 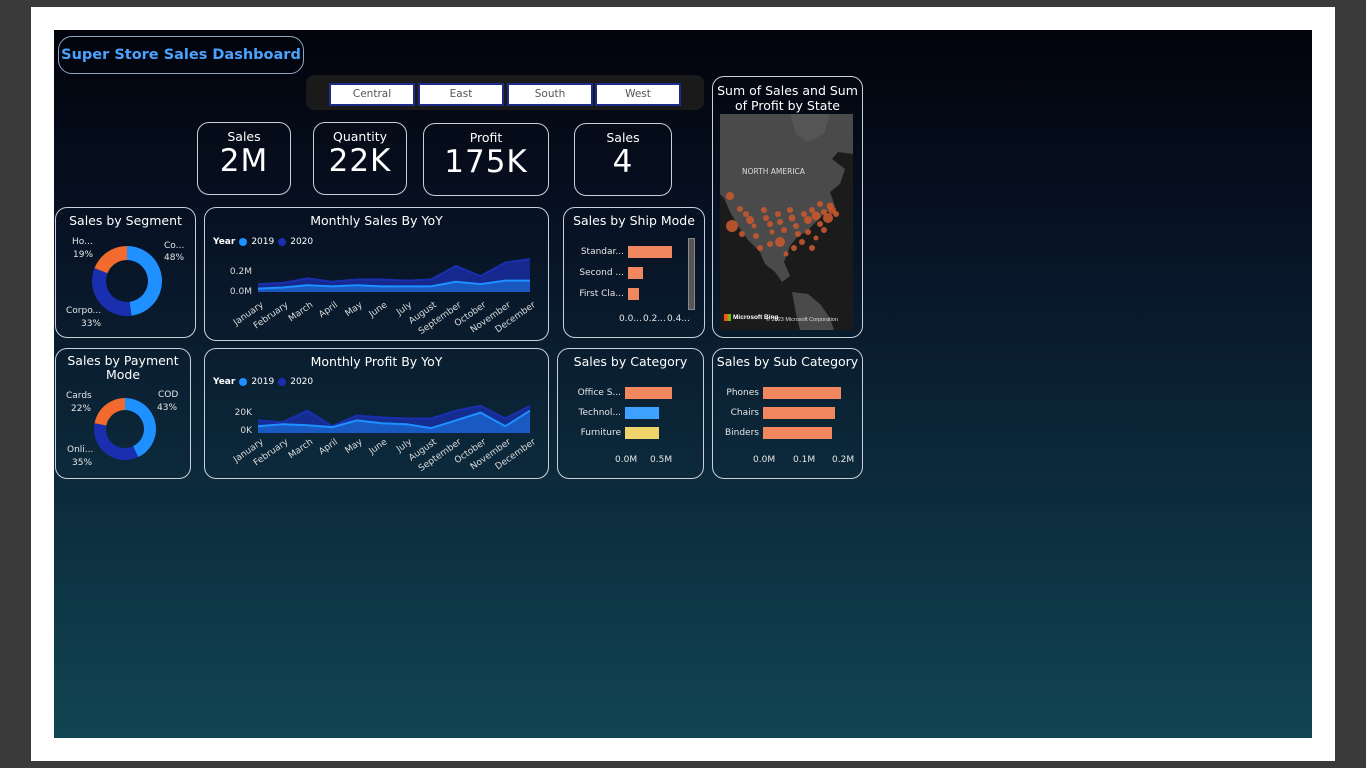 I want to click on bar-label: Binders, so click(x=741, y=433).